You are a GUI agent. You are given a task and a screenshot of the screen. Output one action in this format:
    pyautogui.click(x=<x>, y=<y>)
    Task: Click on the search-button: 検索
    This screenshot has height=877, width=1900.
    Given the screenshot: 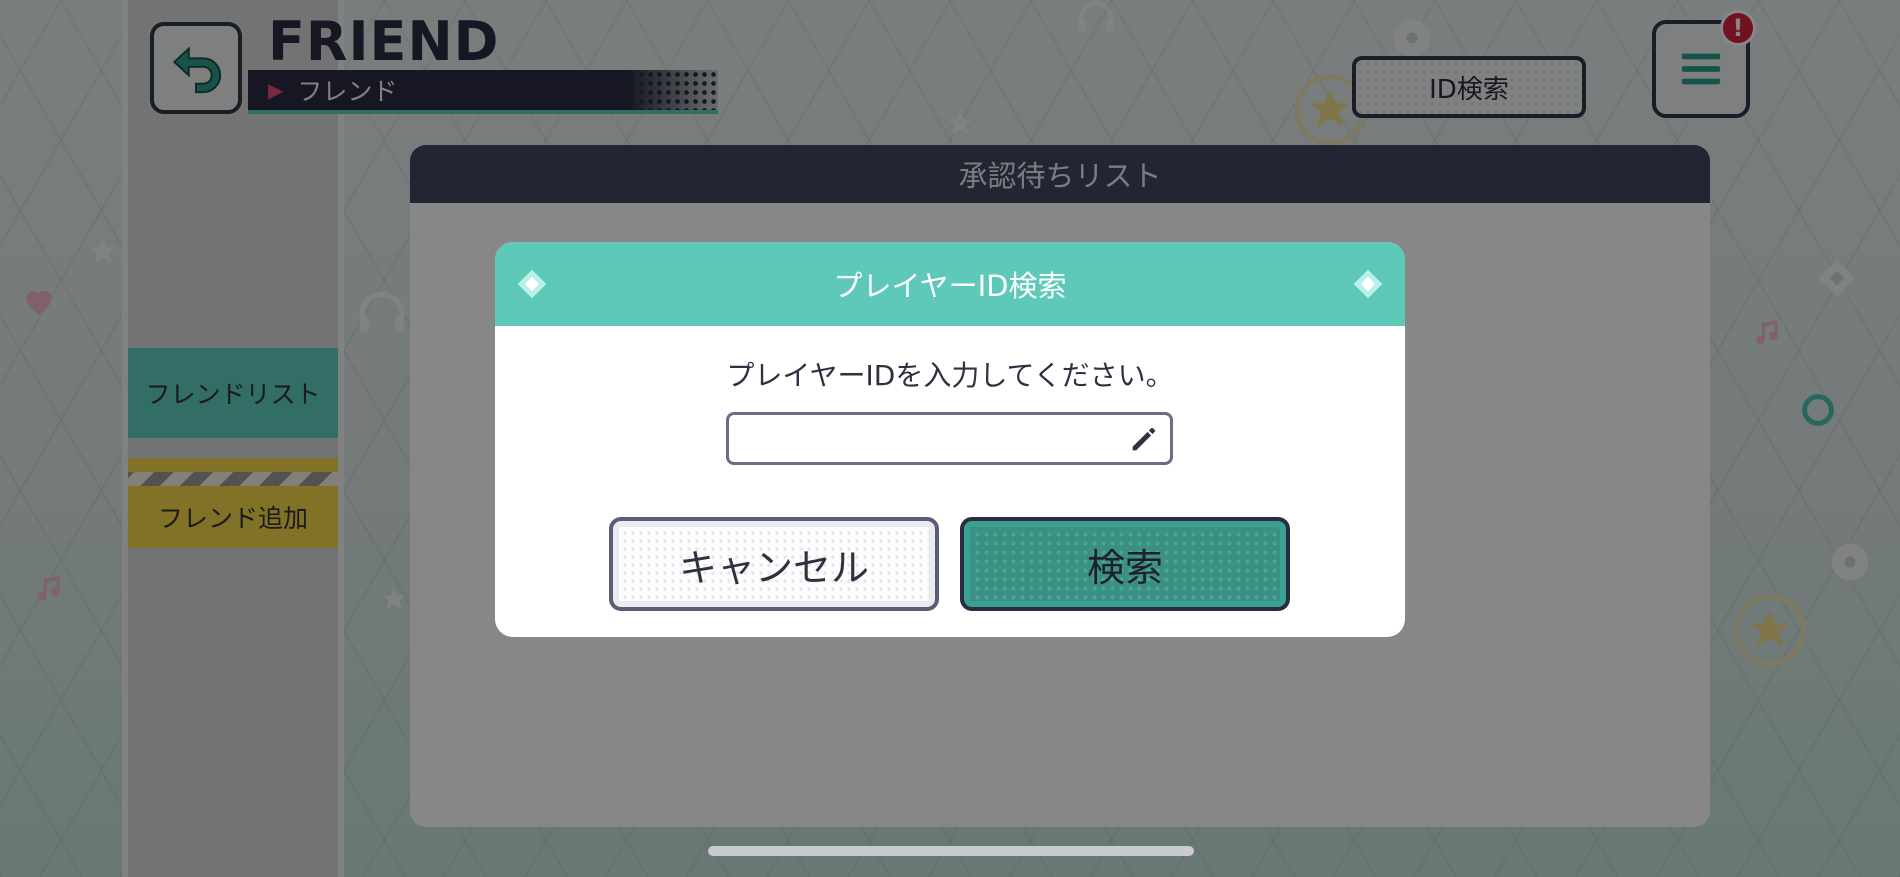 What is the action you would take?
    pyautogui.click(x=1125, y=564)
    